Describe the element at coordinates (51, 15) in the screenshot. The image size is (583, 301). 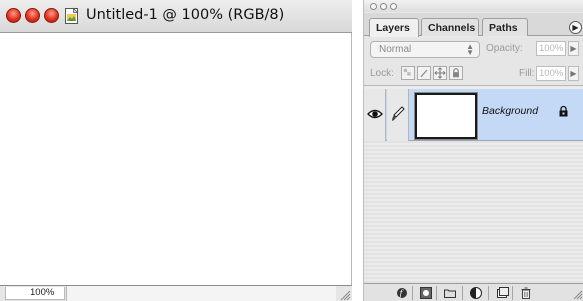
I see `zoom-button` at that location.